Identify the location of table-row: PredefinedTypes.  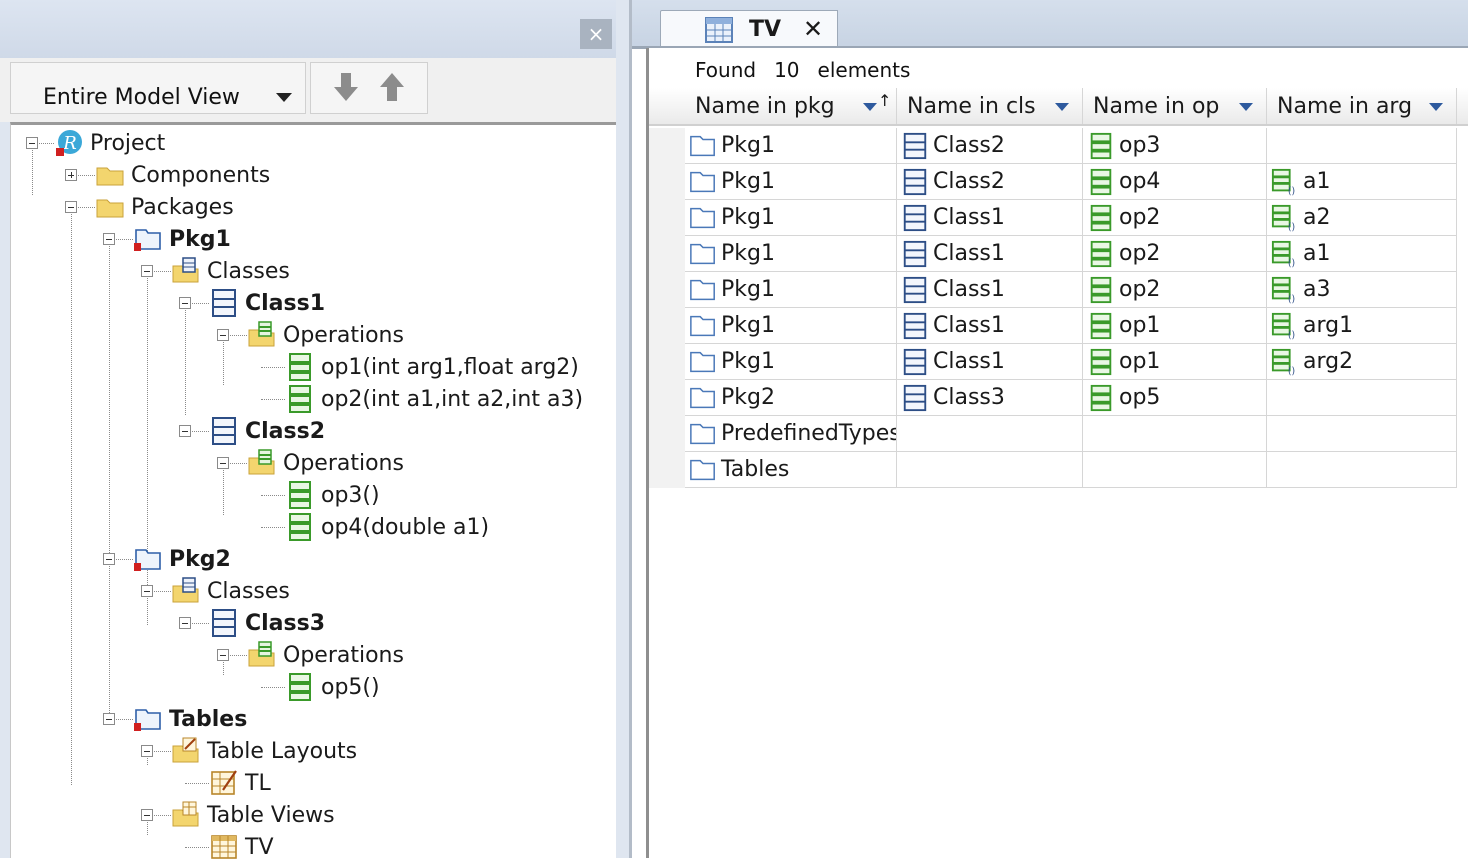
(1053, 434).